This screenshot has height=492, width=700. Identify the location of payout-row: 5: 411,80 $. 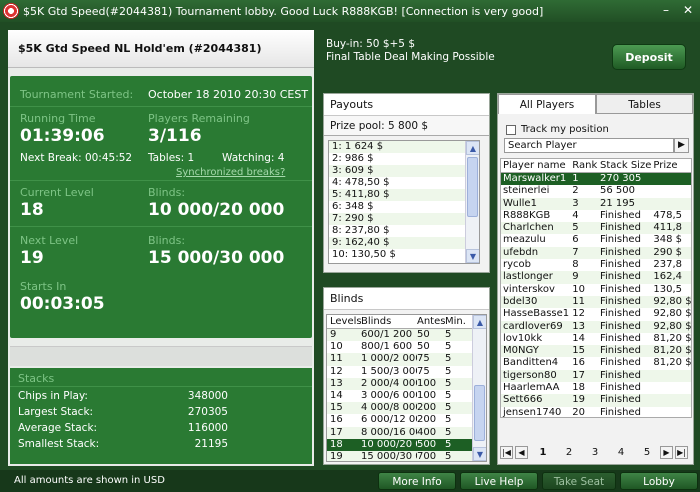
(404, 195).